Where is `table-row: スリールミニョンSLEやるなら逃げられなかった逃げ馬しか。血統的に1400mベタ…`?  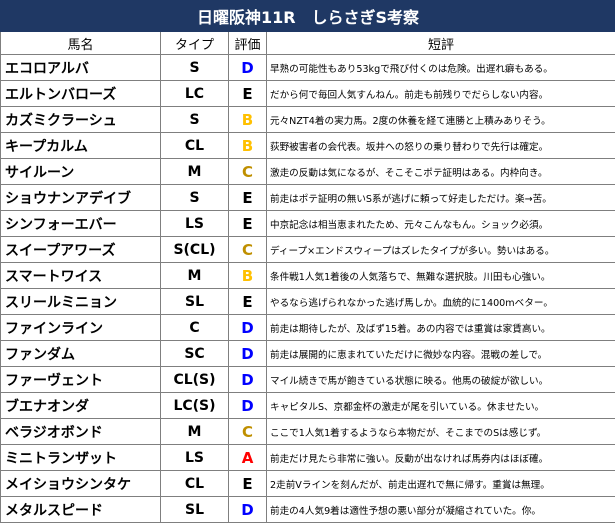
table-row: スリールミニョンSLEやるなら逃げられなかった逃げ馬しか。血統的に1400mベタ… is located at coordinates (308, 302).